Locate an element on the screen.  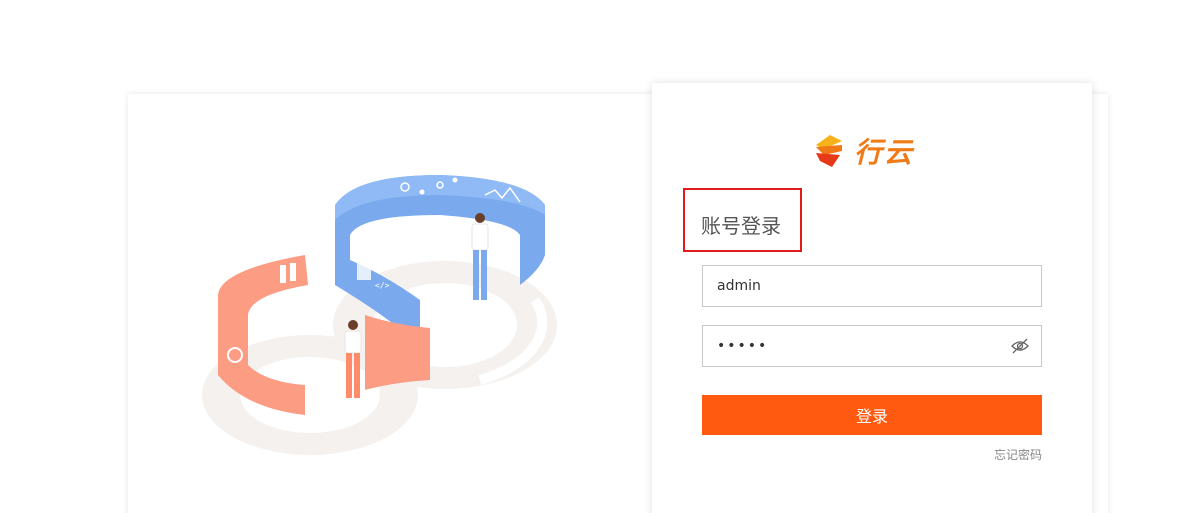
login-button: 登录 is located at coordinates (872, 415).